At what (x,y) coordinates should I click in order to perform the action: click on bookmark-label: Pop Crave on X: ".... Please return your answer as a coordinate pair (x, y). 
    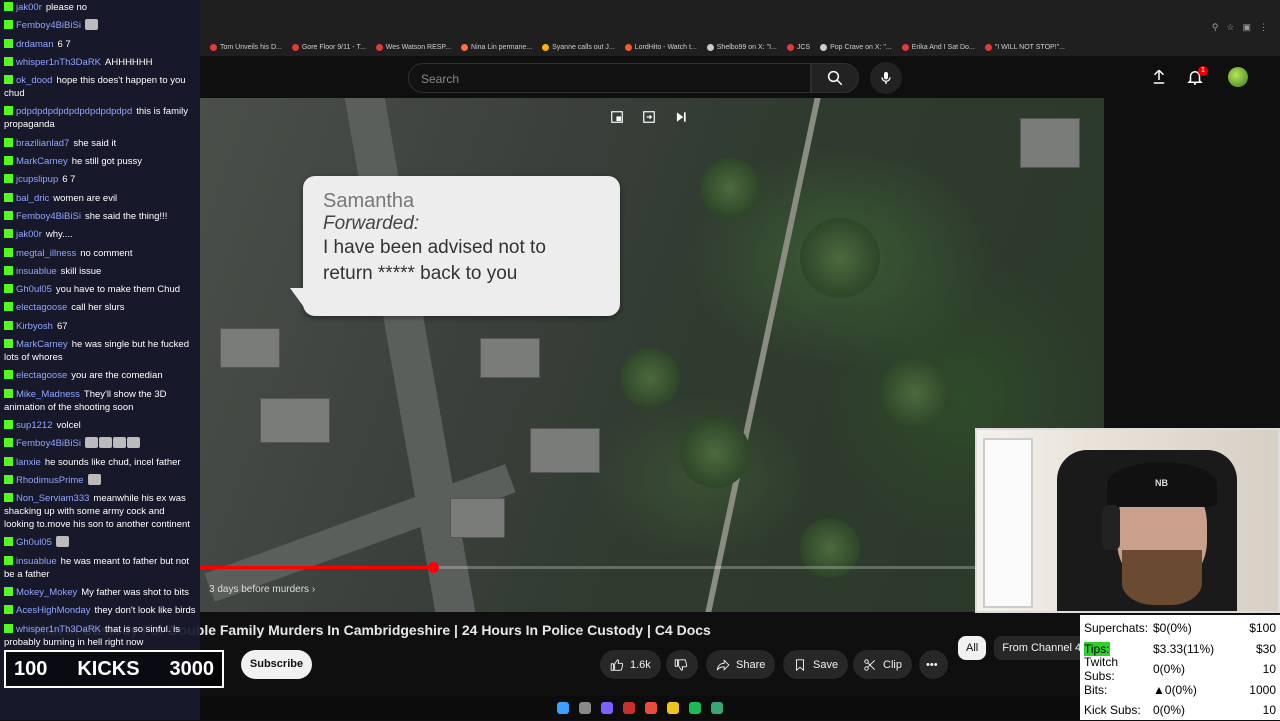
    Looking at the image, I should click on (861, 47).